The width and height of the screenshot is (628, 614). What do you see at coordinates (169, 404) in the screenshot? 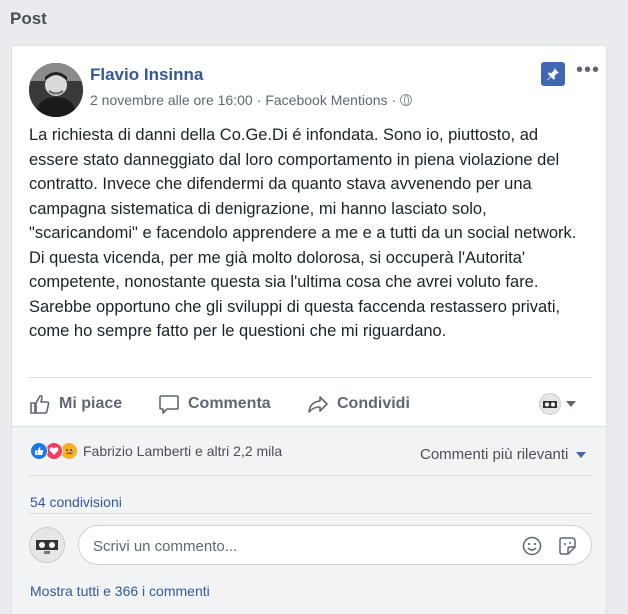
I see `comment-icon` at bounding box center [169, 404].